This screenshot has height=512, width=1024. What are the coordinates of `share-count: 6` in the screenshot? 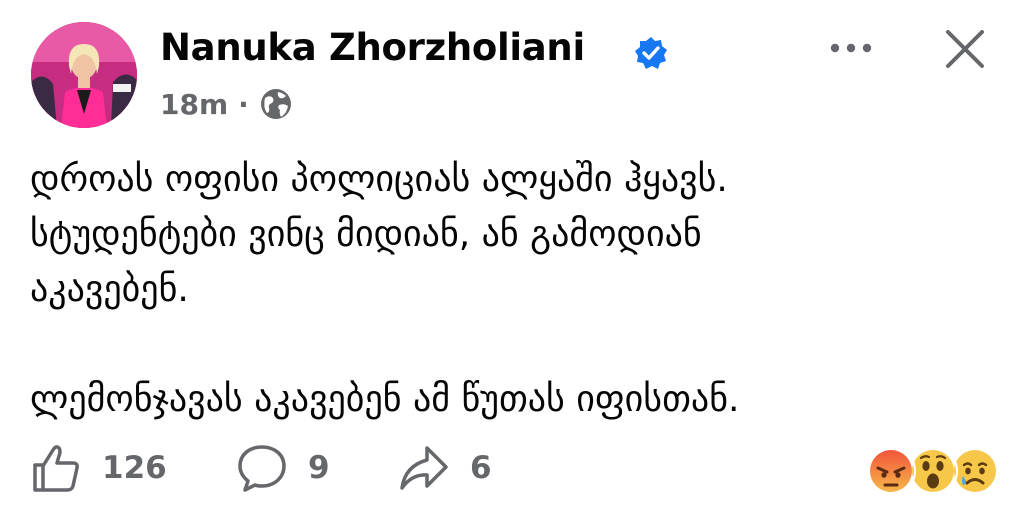 It's located at (481, 468).